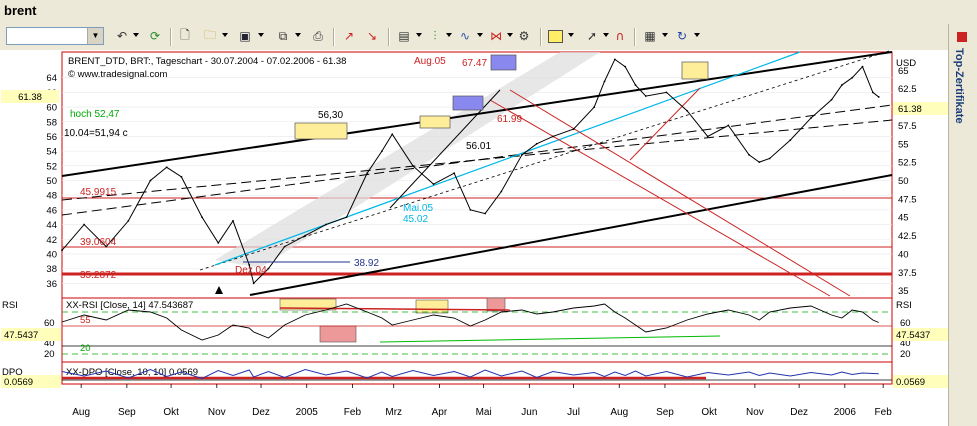 Image resolution: width=977 pixels, height=426 pixels. Describe the element at coordinates (261, 412) in the screenshot. I see `x-tick-label: Dez` at that location.